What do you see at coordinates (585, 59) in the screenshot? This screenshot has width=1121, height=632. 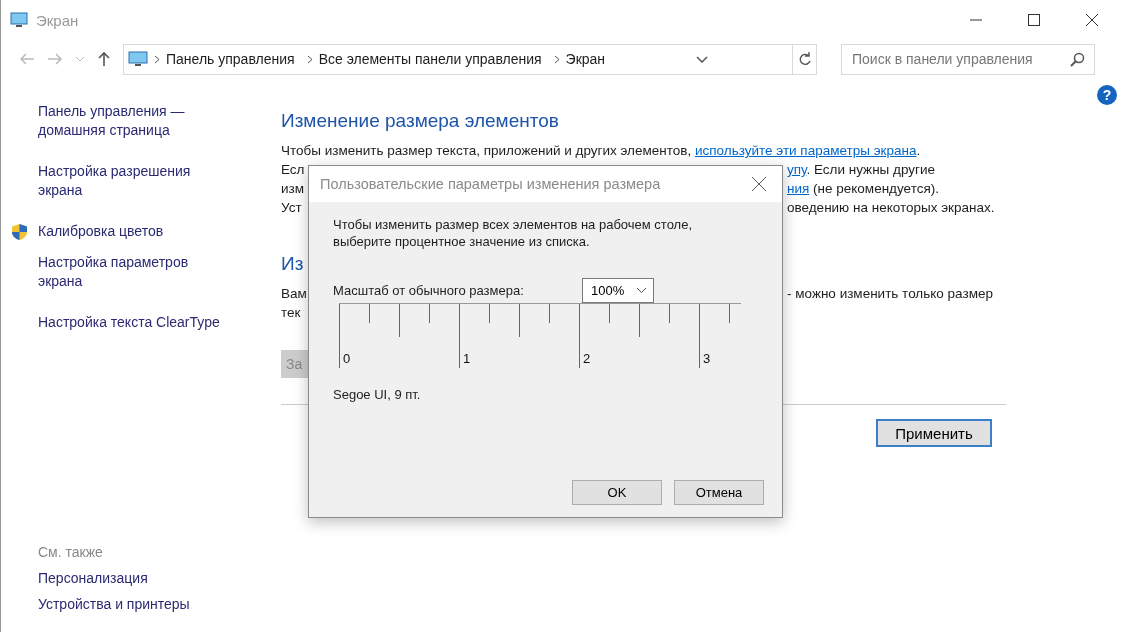 I see `breadcrumb: Экран` at bounding box center [585, 59].